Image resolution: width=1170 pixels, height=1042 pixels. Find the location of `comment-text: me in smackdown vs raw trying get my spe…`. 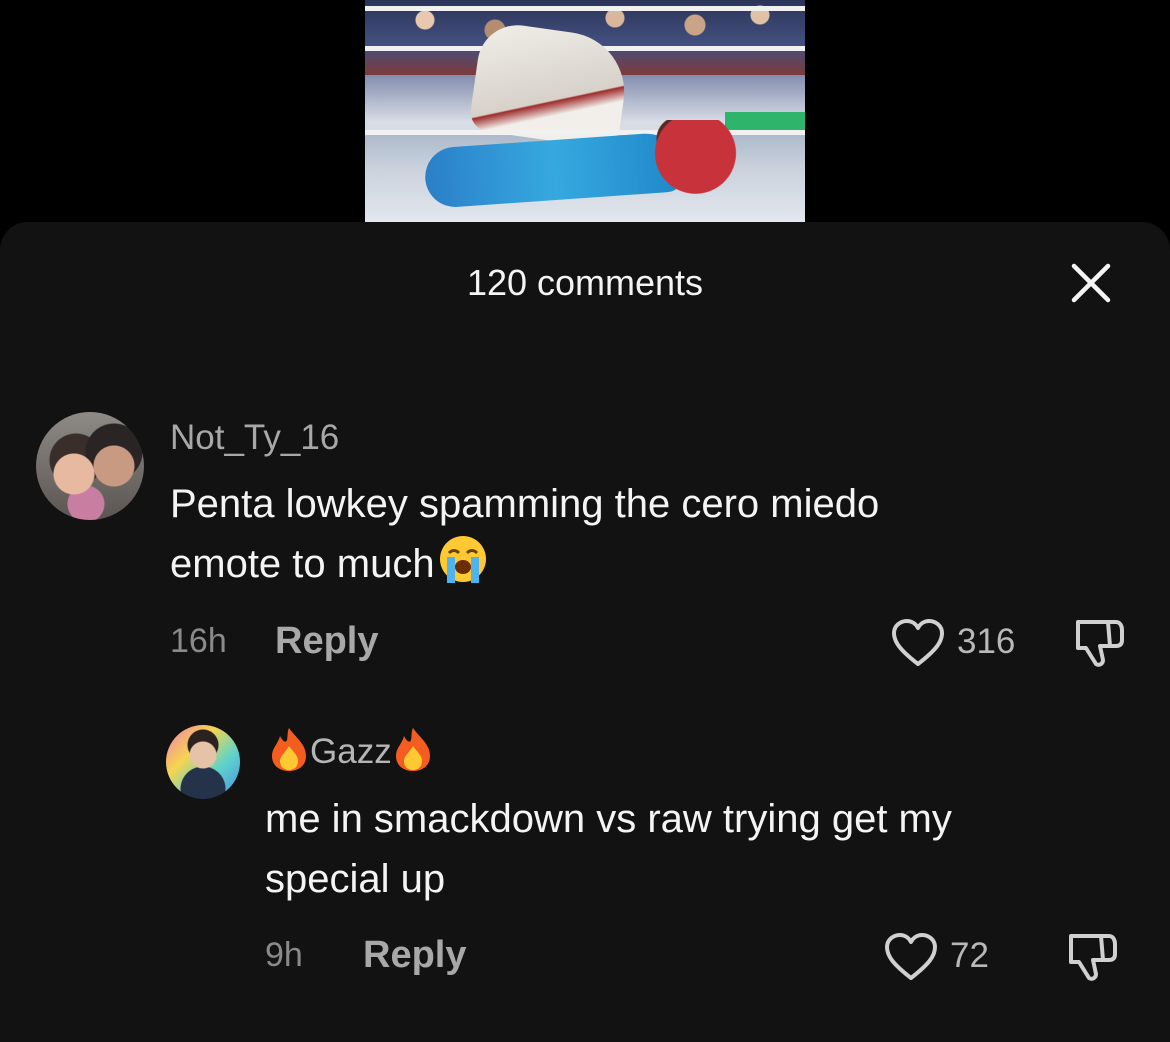

comment-text: me in smackdown vs raw trying get my spe… is located at coordinates (608, 849).